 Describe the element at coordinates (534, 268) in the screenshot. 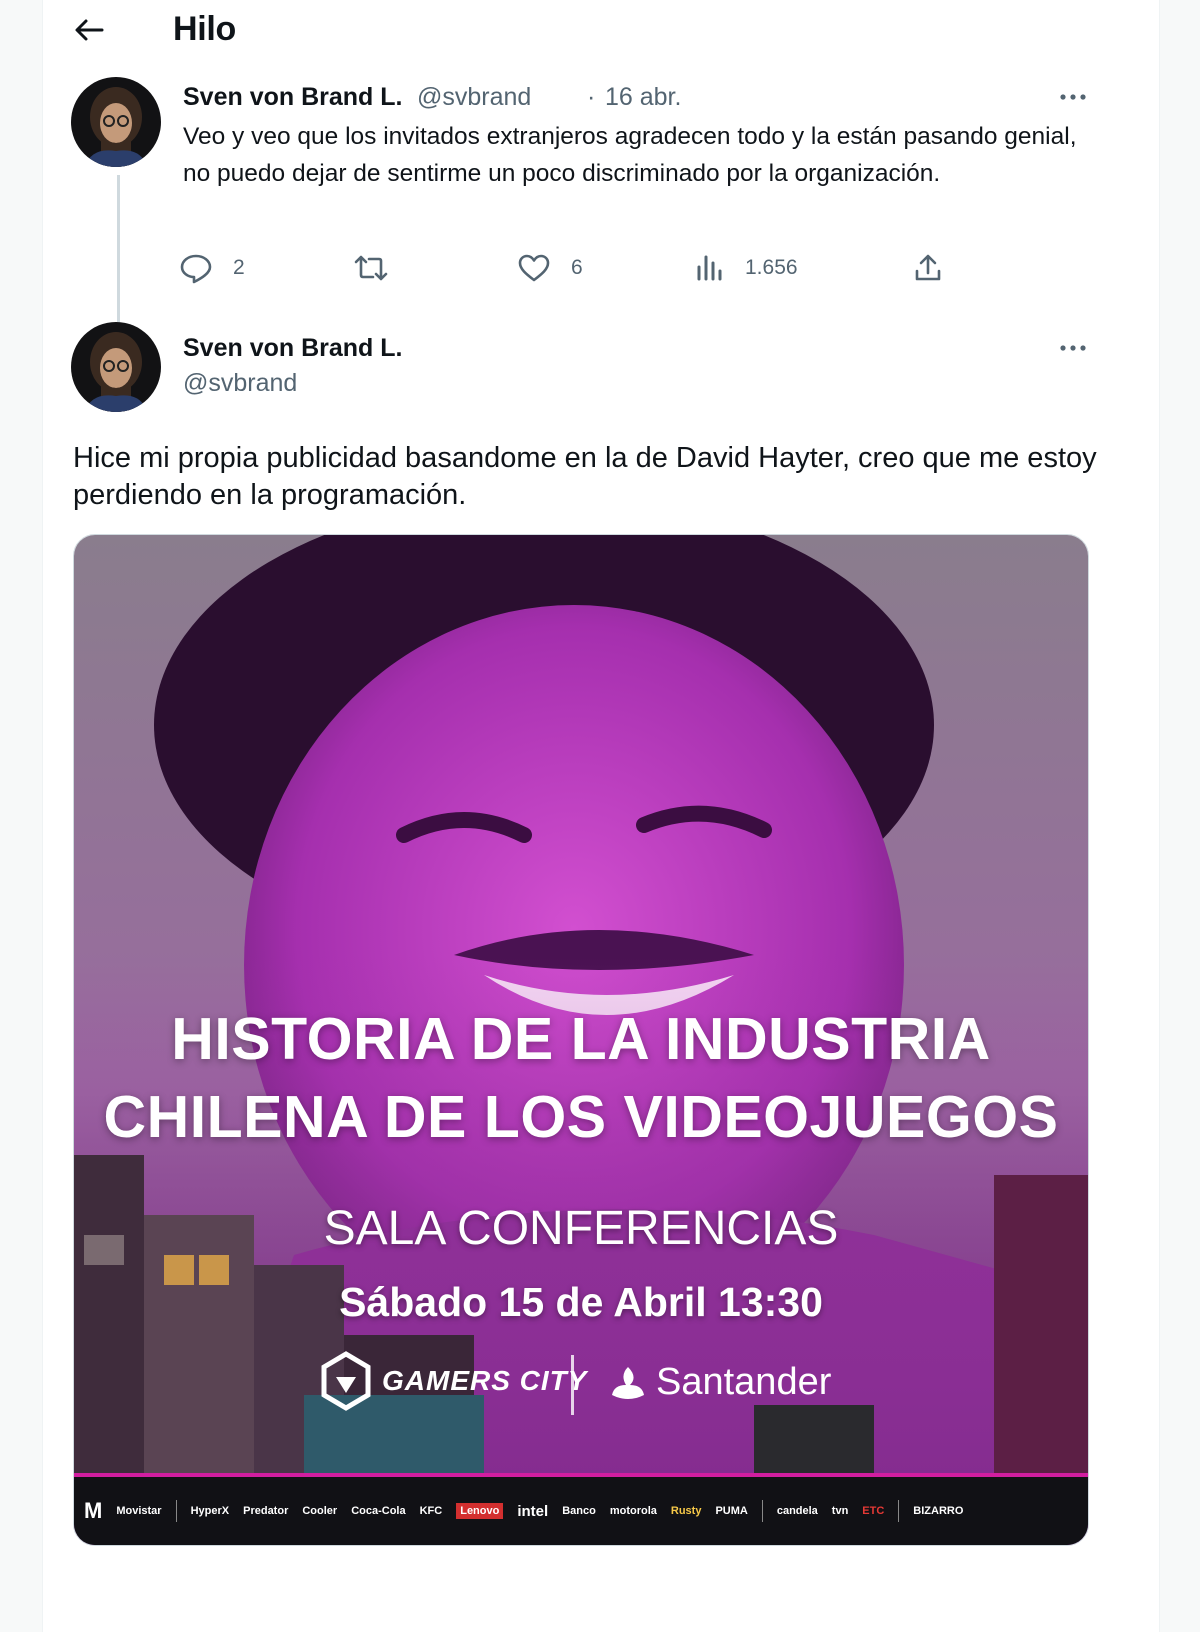

I see `heart-icon` at that location.